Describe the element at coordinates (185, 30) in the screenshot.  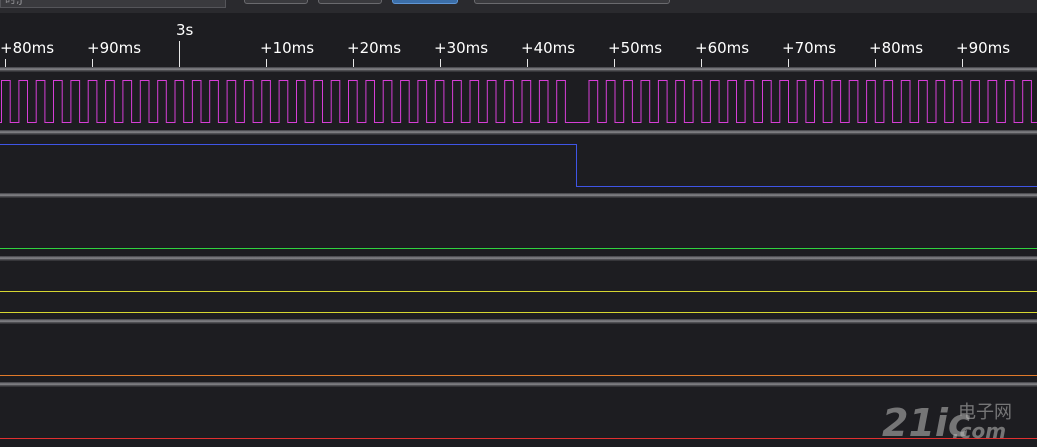
I see `ruler-major-label: 3s` at that location.